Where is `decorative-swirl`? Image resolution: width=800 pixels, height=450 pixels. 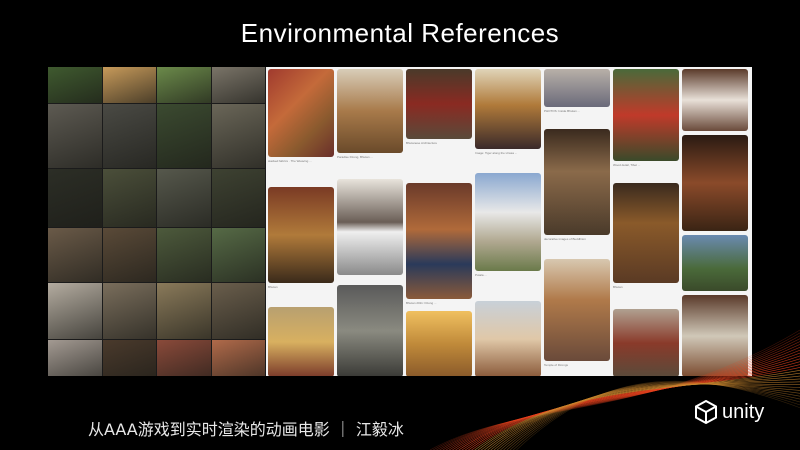
decorative-swirl is located at coordinates (614, 389).